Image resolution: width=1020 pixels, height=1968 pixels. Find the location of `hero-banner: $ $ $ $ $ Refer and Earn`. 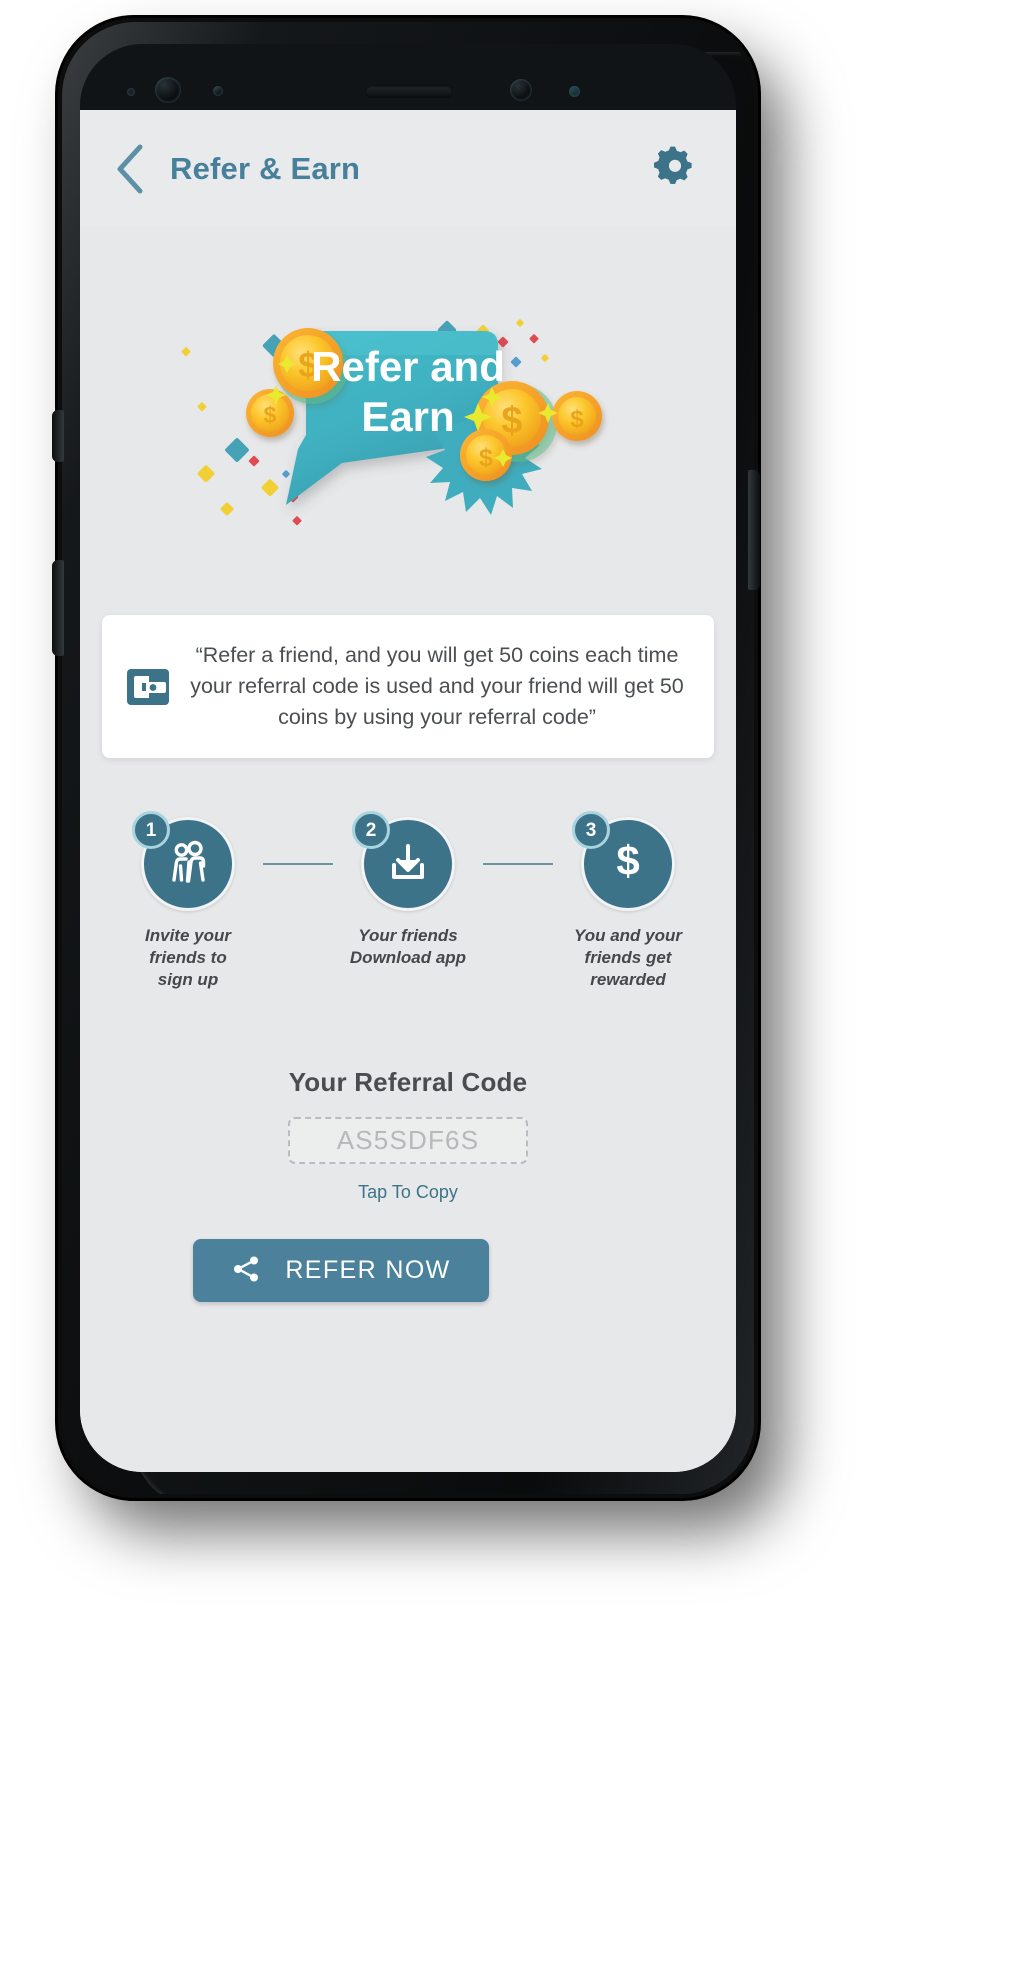

hero-banner: $ $ $ $ $ Refer and Earn is located at coordinates (408, 377).